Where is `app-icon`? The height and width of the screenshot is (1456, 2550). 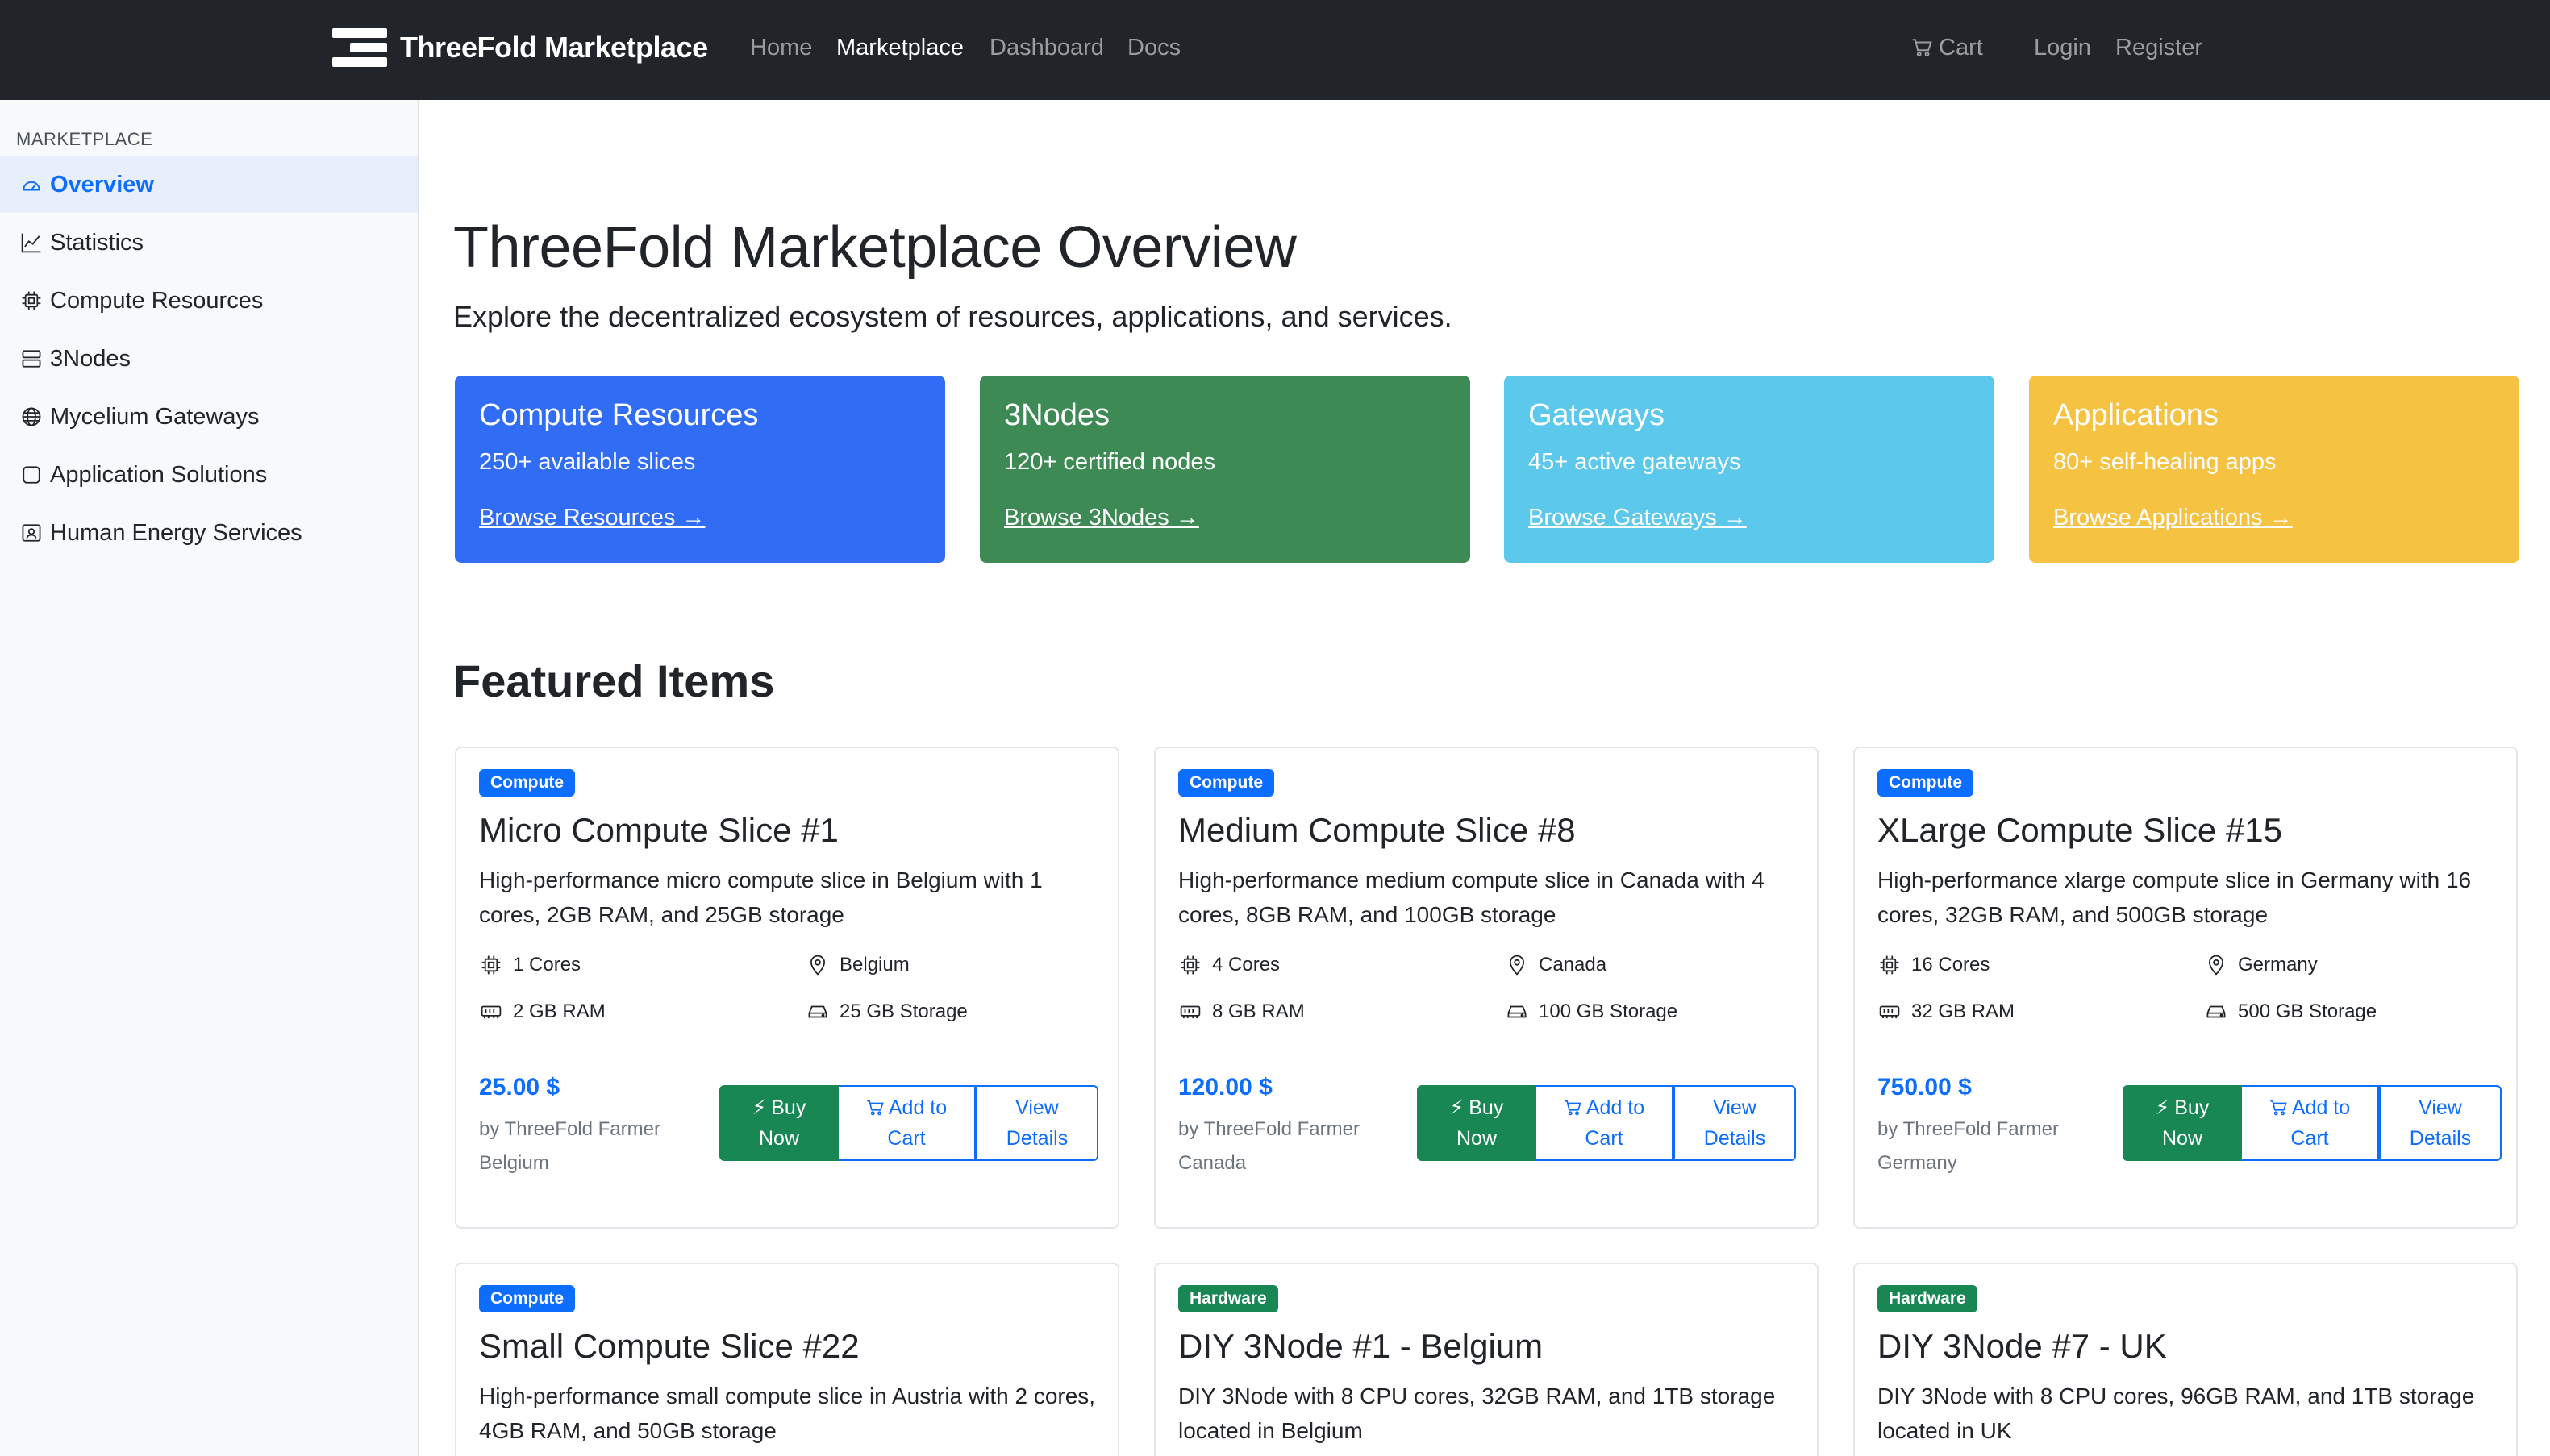
app-icon is located at coordinates (31, 475).